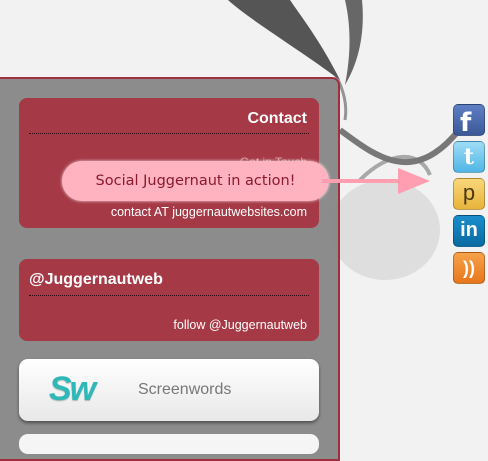  I want to click on next-button-edge, so click(169, 444).